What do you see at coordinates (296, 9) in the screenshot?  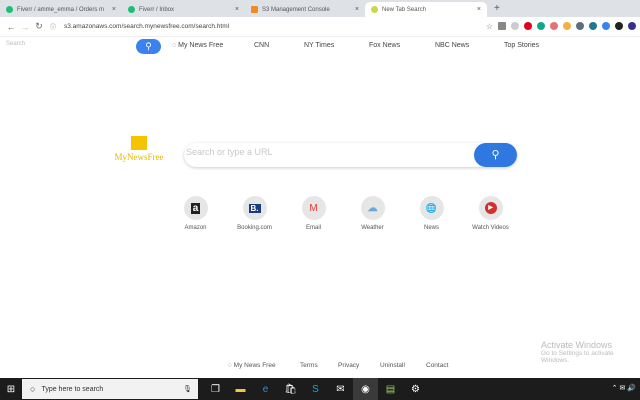 I see `tab-title: S3 Management Console` at bounding box center [296, 9].